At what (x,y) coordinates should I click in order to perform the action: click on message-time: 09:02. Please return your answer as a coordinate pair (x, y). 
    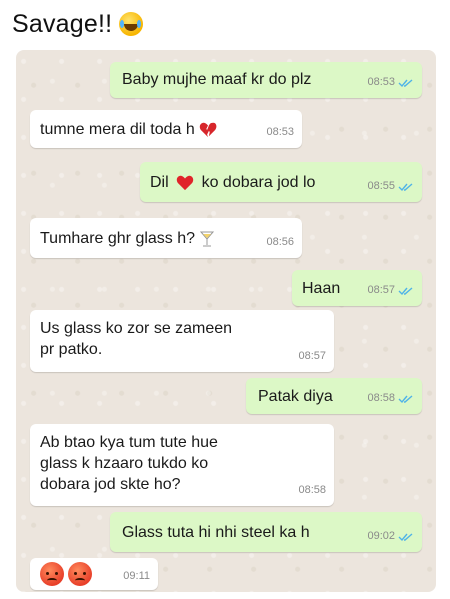
    Looking at the image, I should click on (381, 536).